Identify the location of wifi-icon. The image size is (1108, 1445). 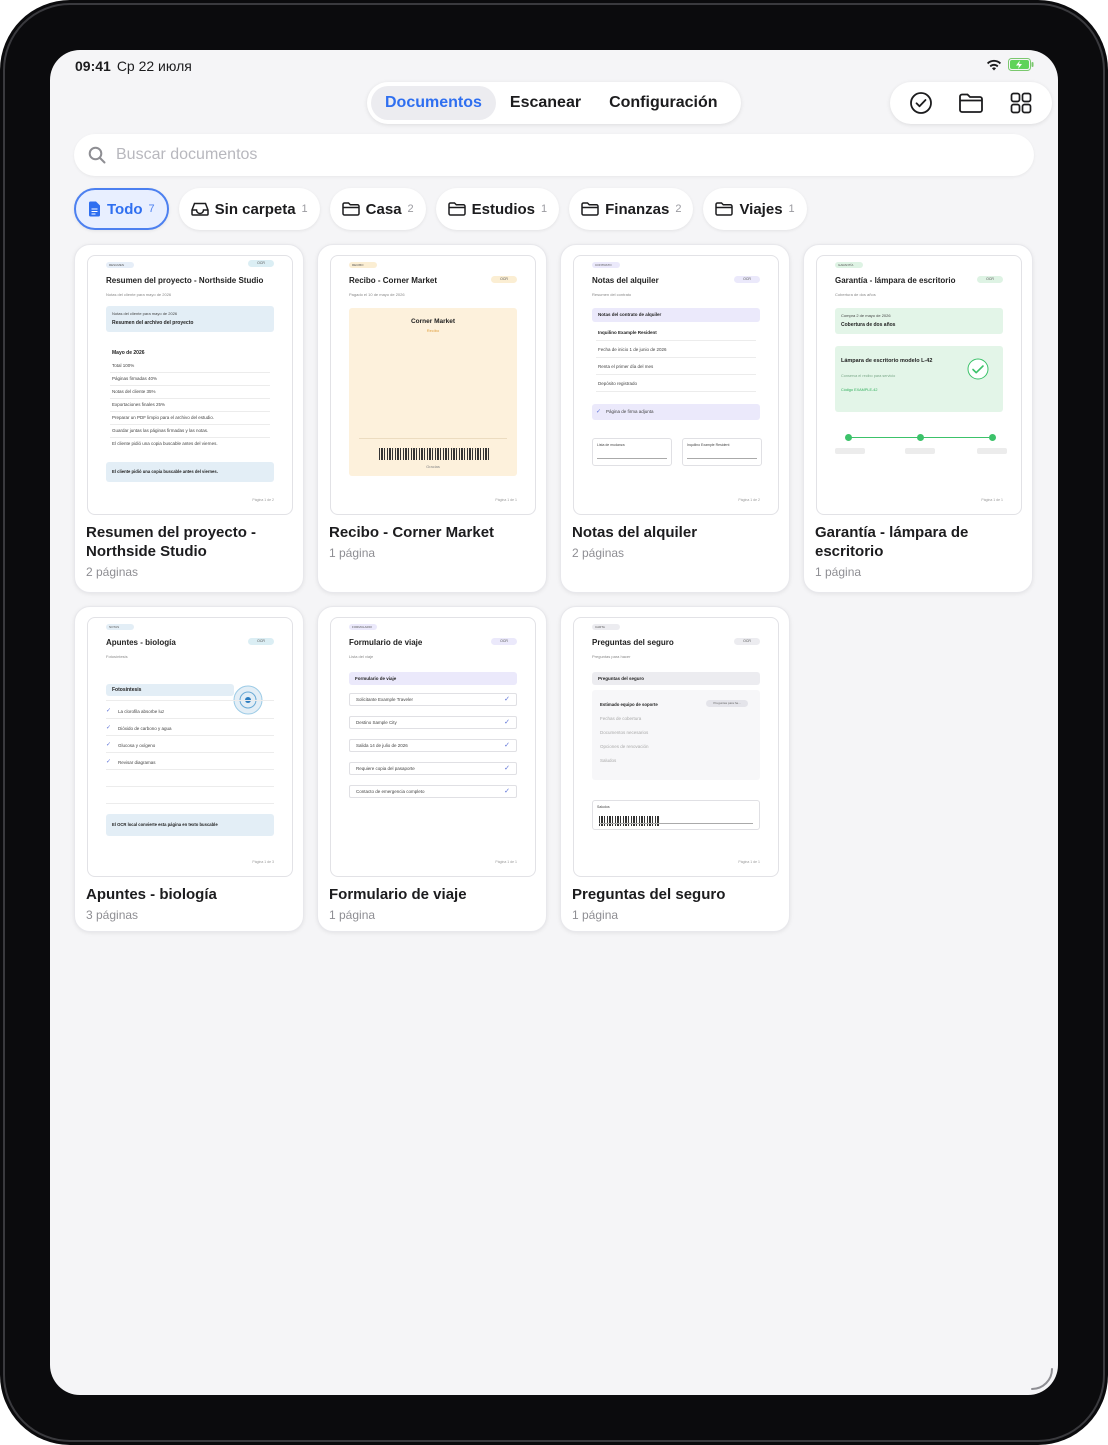
(994, 64).